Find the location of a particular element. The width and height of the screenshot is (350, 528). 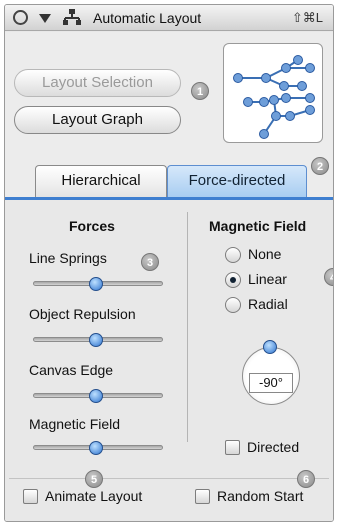

bottom-divider is located at coordinates (169, 478).